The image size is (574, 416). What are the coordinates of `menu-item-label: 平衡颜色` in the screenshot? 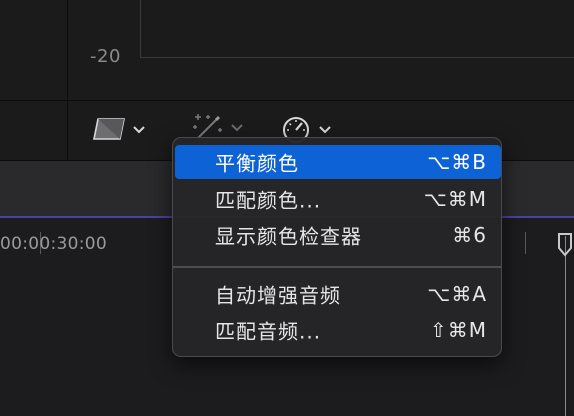 It's located at (257, 163).